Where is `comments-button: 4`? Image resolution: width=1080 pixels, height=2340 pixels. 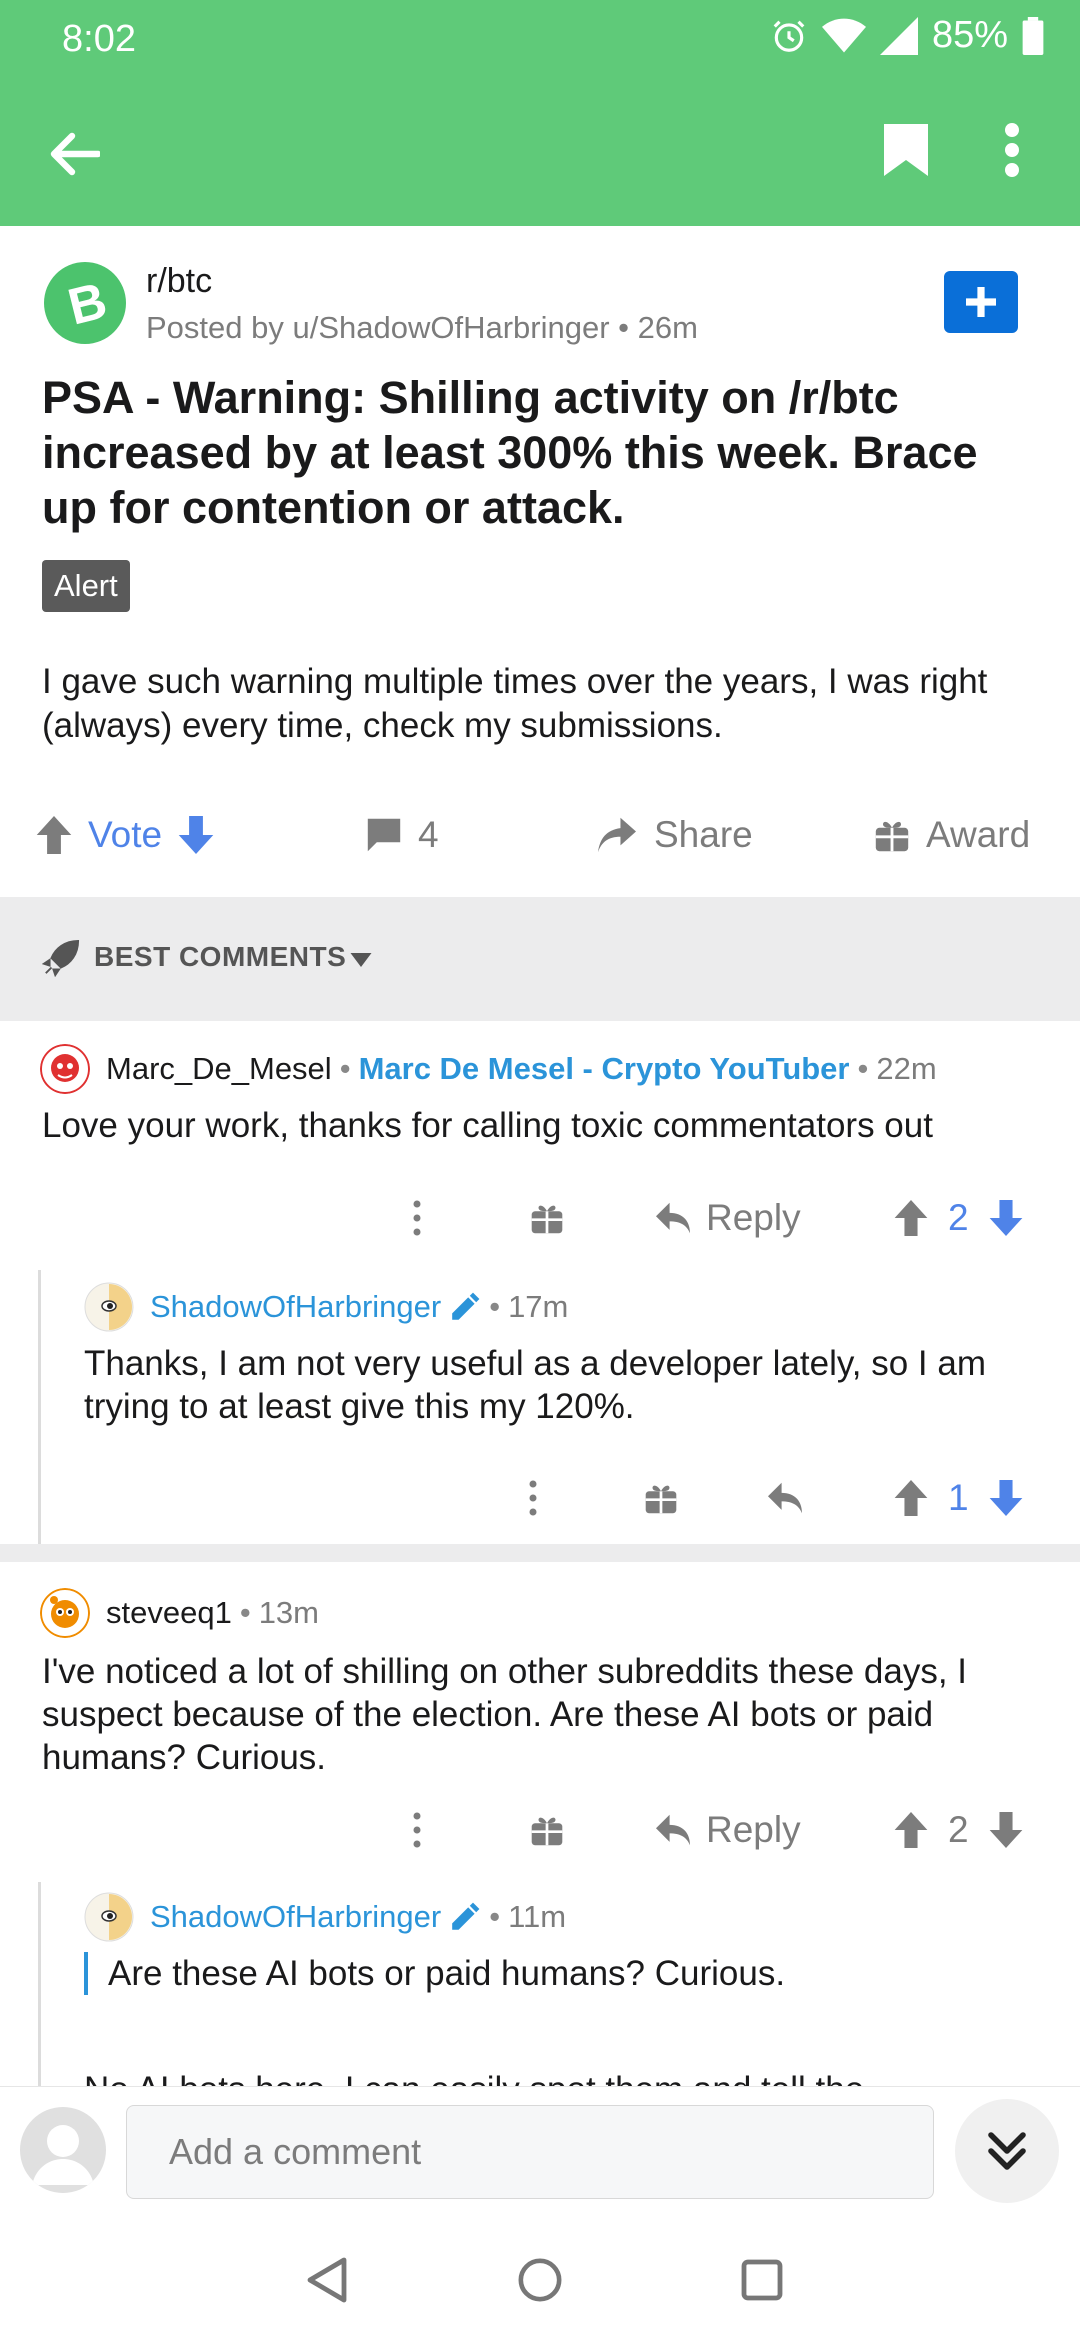
comments-button: 4 is located at coordinates (402, 835).